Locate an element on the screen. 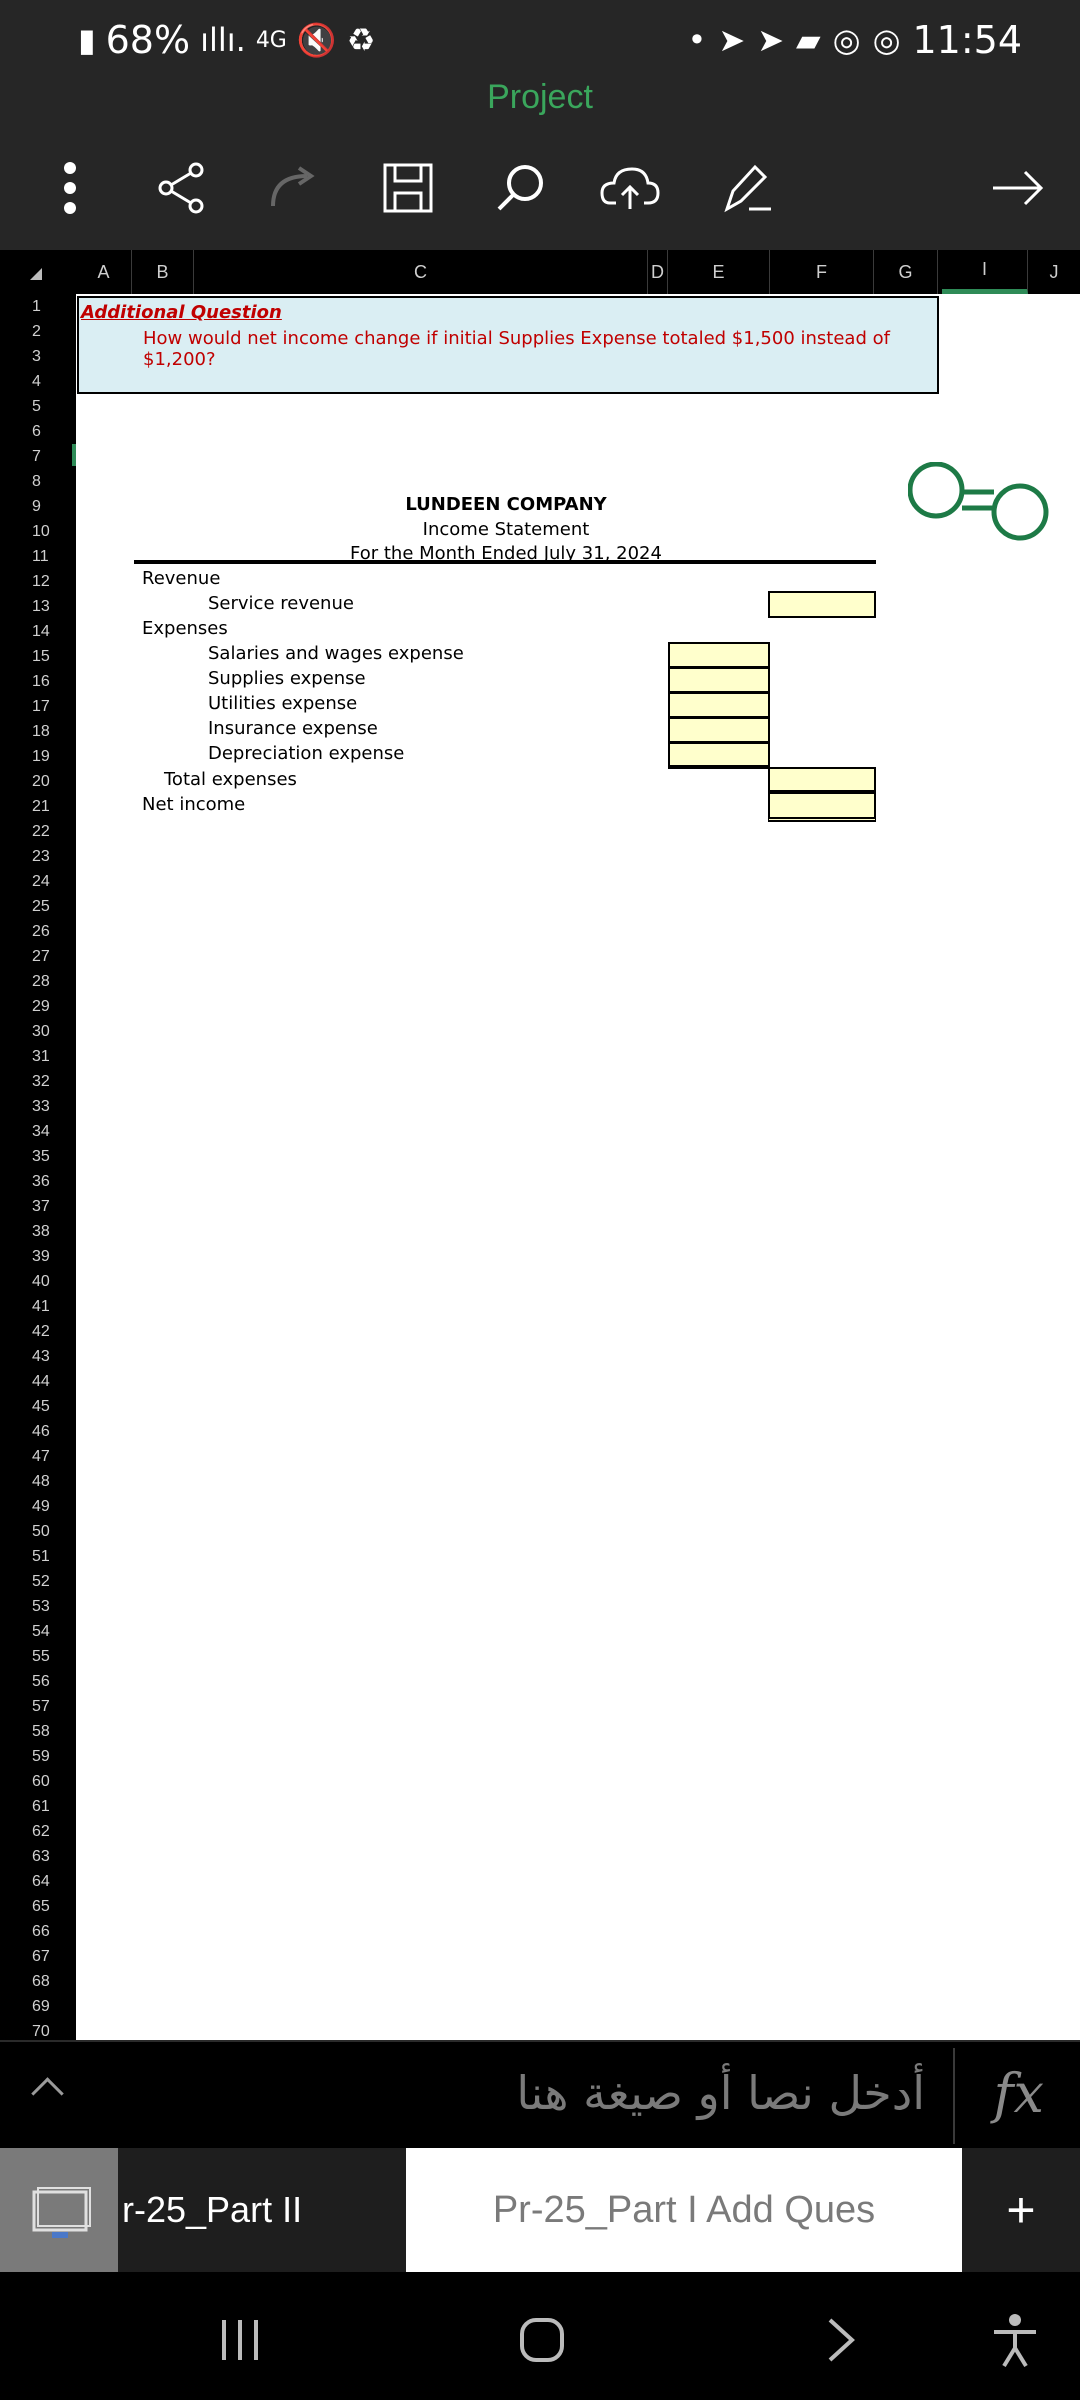 This screenshot has width=1080, height=2400. share-icon is located at coordinates (182, 188).